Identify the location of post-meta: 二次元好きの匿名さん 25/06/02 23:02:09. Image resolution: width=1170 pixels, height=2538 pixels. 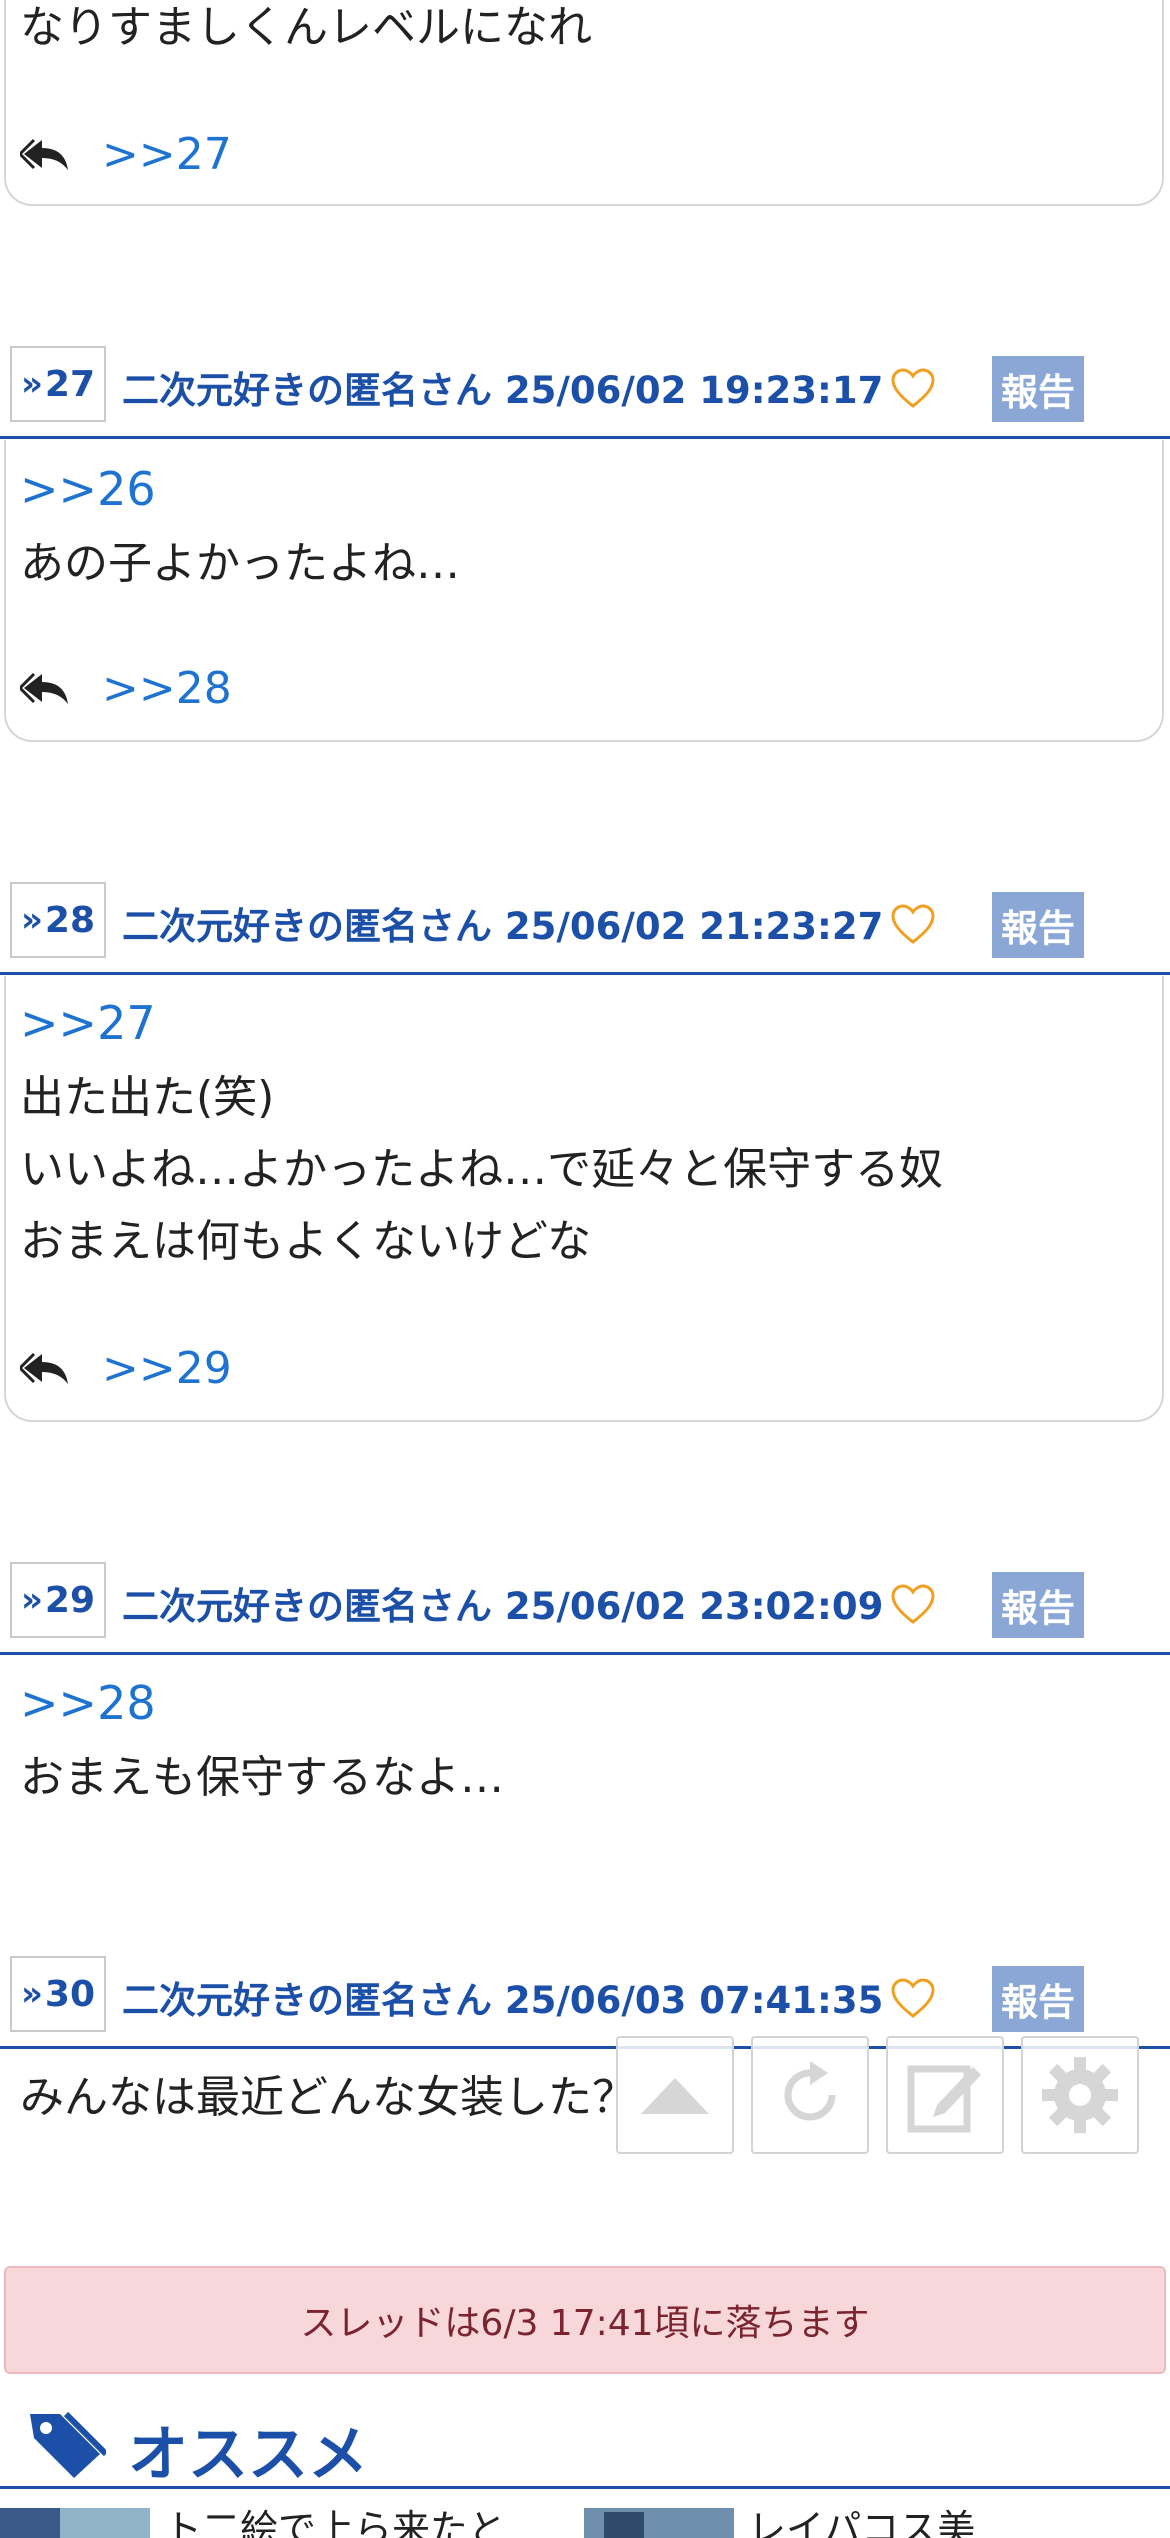
(503, 1606).